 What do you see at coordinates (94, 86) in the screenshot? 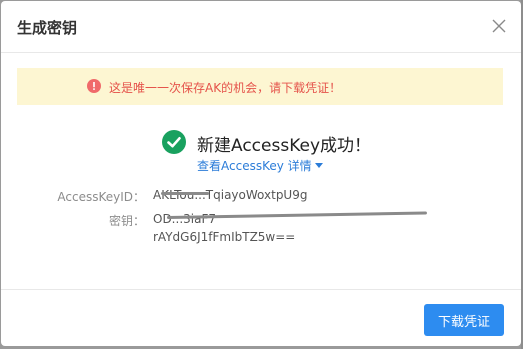
I see `exclamation-circle-icon` at bounding box center [94, 86].